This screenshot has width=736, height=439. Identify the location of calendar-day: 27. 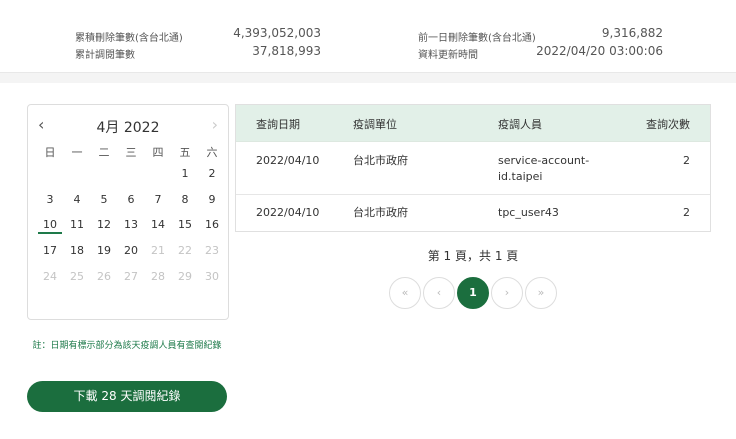
(131, 276).